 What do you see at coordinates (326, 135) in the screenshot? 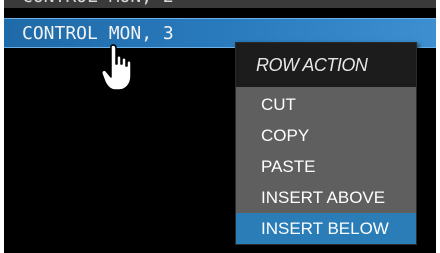
I see `menu-item-copy: COPY` at bounding box center [326, 135].